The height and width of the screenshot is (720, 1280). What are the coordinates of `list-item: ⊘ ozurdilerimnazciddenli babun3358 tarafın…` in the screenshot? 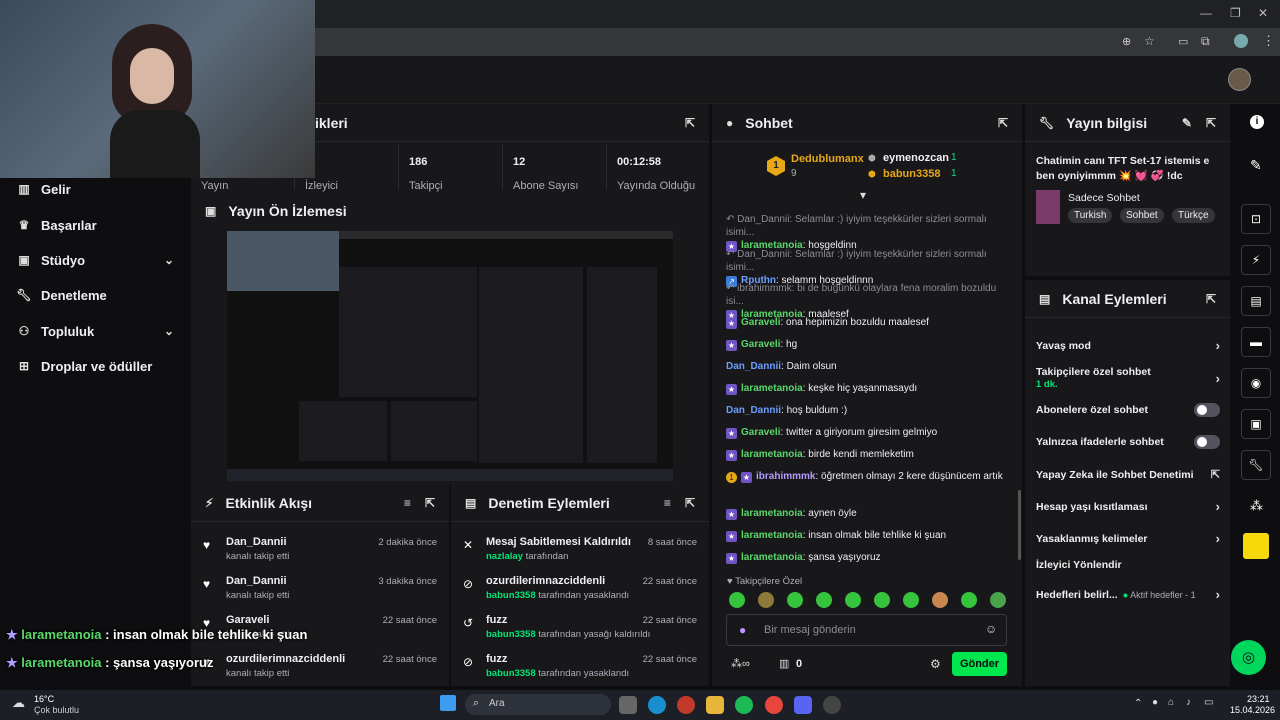 It's located at (580, 588).